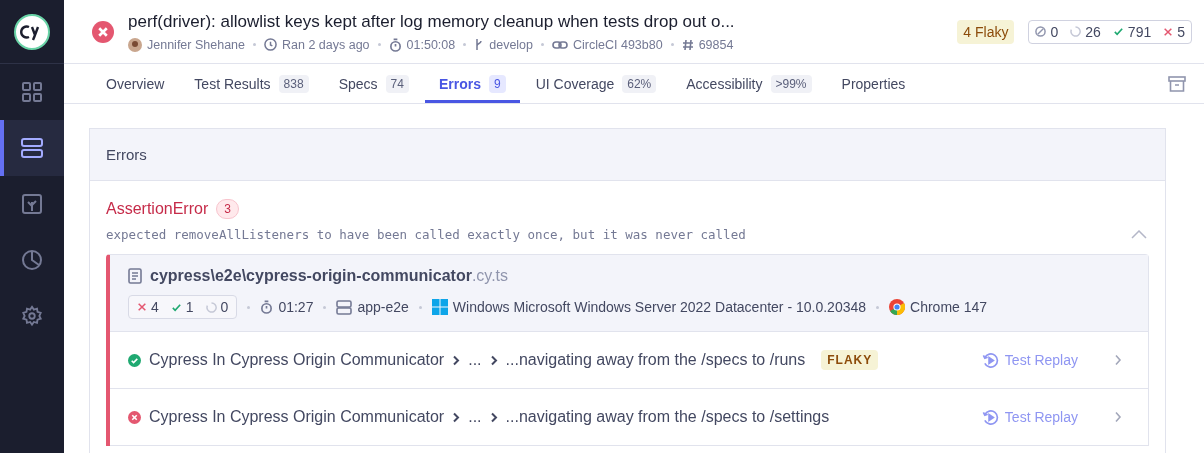  I want to click on error-count: 3, so click(227, 209).